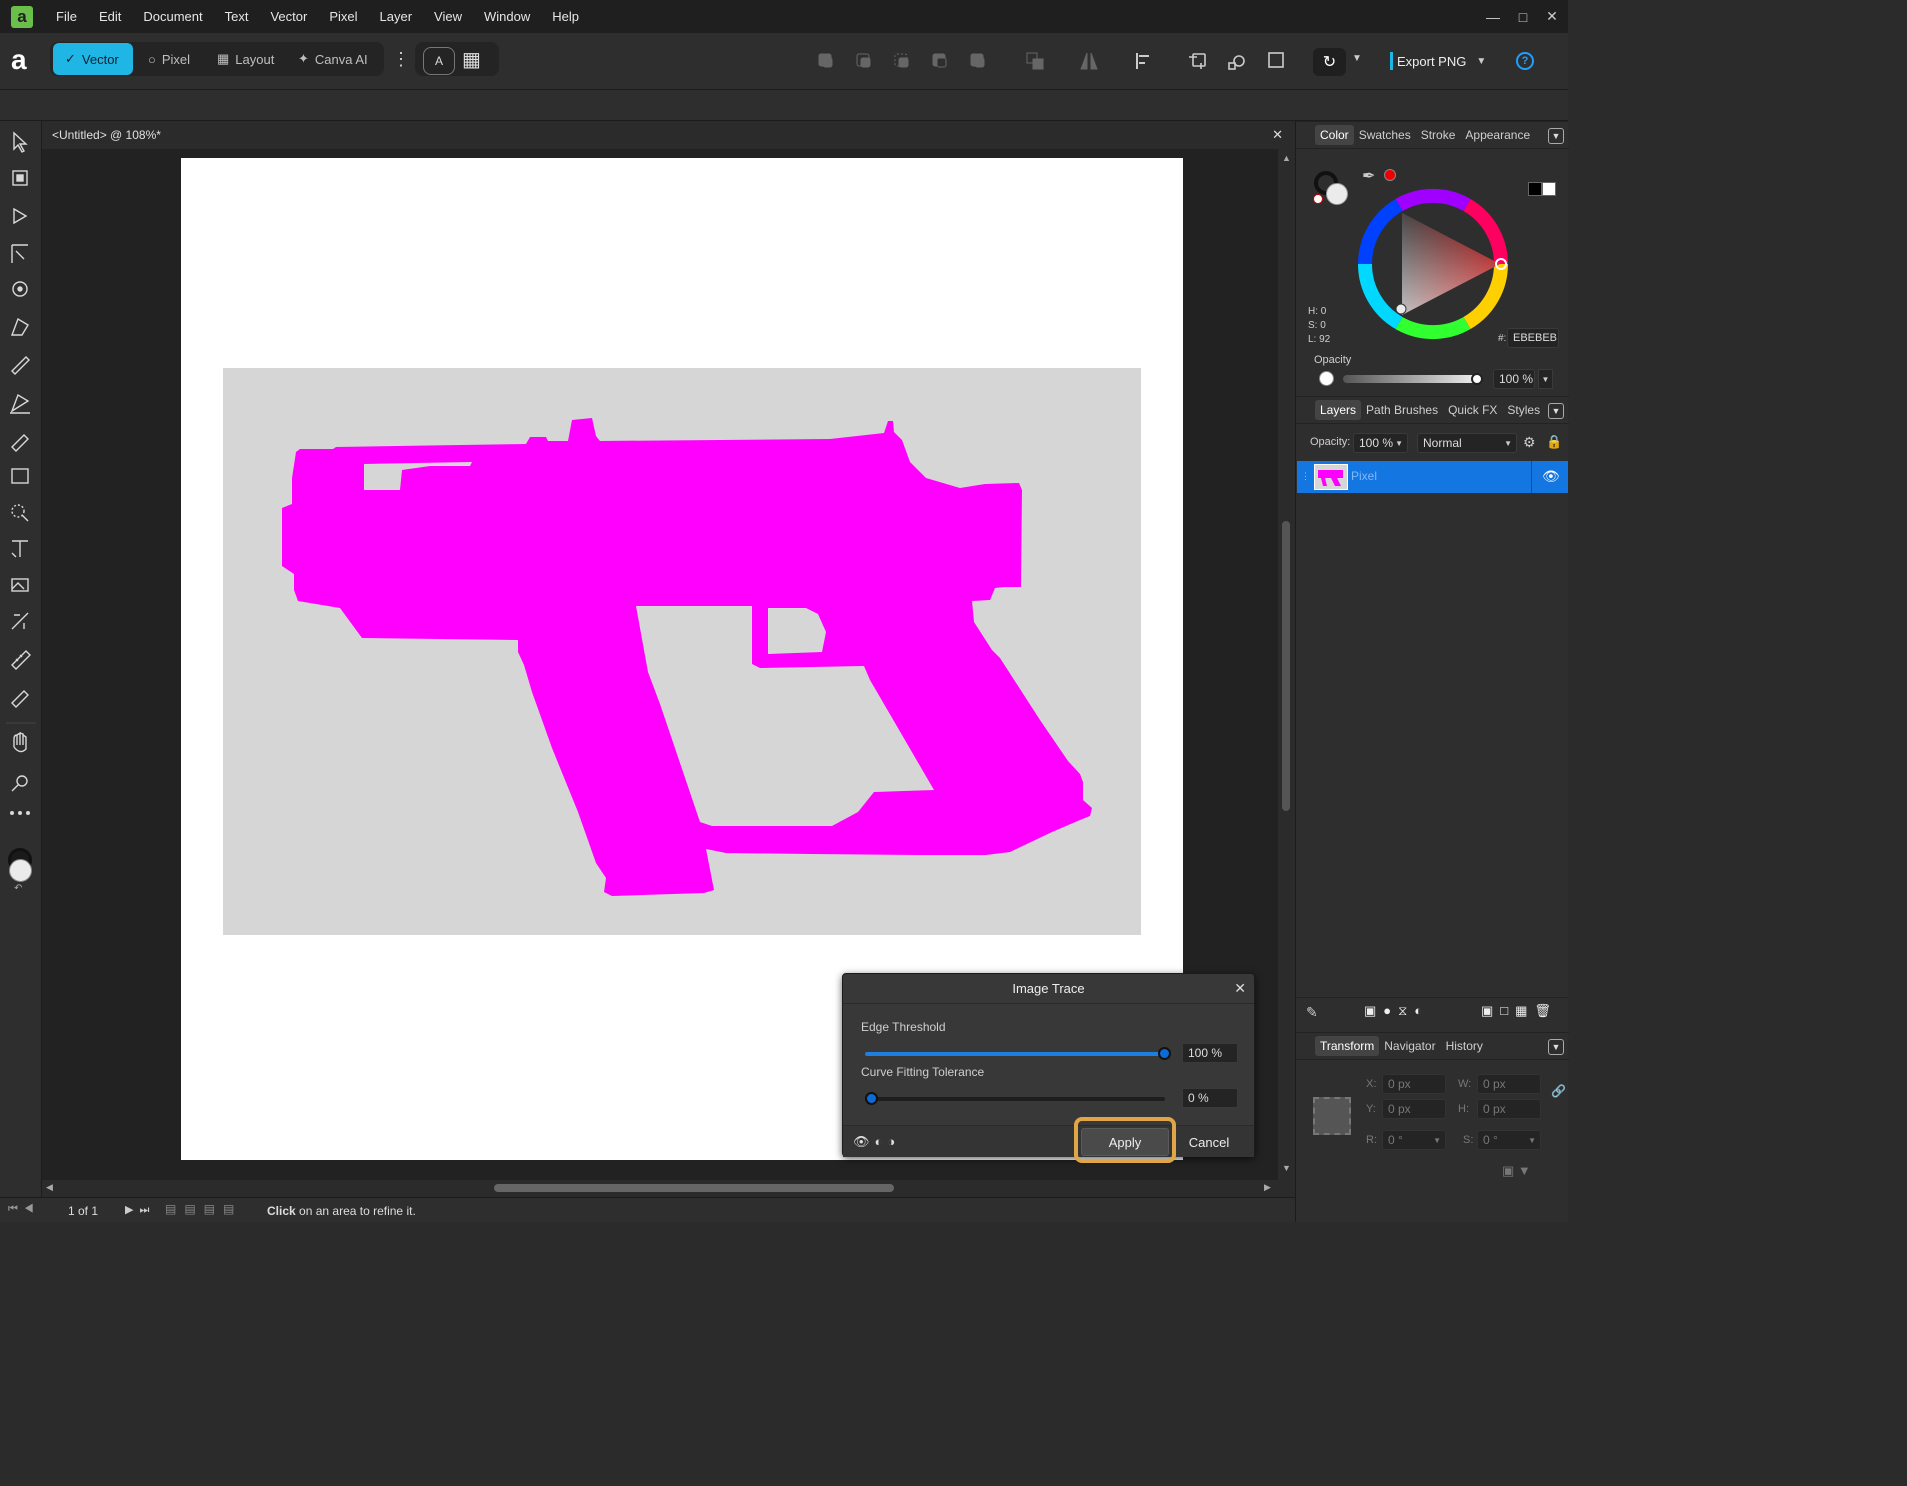 This screenshot has width=1907, height=1486. I want to click on horizontal-scrollbar: ◀ ▶, so click(660, 1188).